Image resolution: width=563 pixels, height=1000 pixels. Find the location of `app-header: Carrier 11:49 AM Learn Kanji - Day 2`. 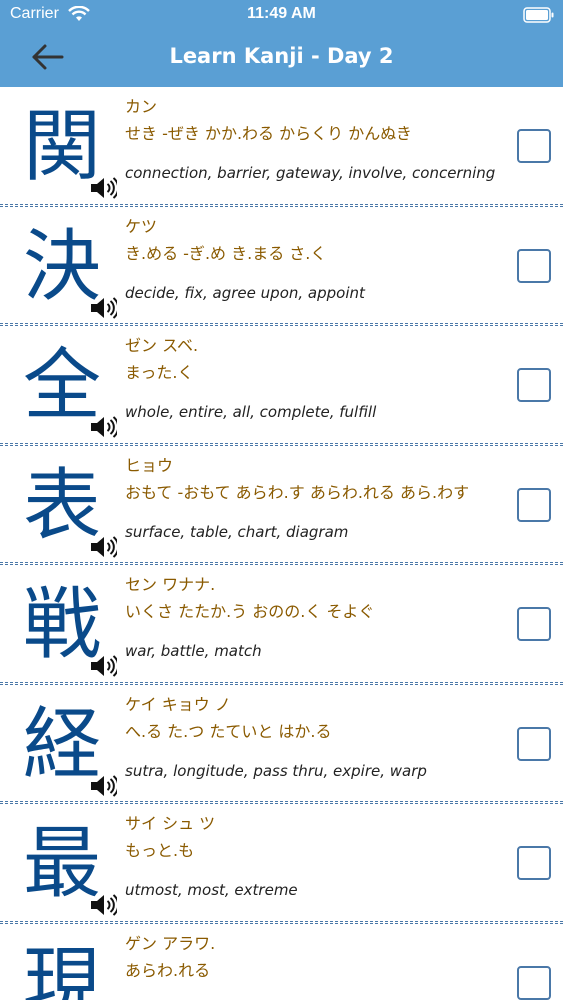

app-header: Carrier 11:49 AM Learn Kanji - Day 2 is located at coordinates (281, 43).